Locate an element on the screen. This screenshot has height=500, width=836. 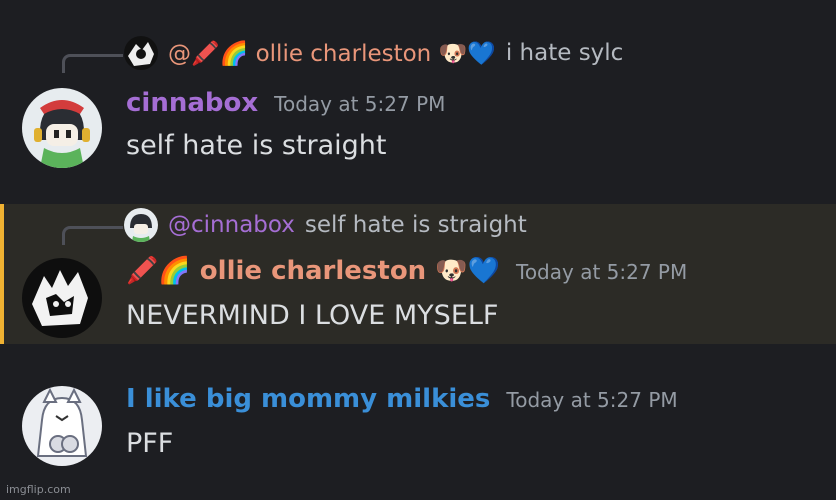
avatar-ollie-charleston is located at coordinates (62, 298).